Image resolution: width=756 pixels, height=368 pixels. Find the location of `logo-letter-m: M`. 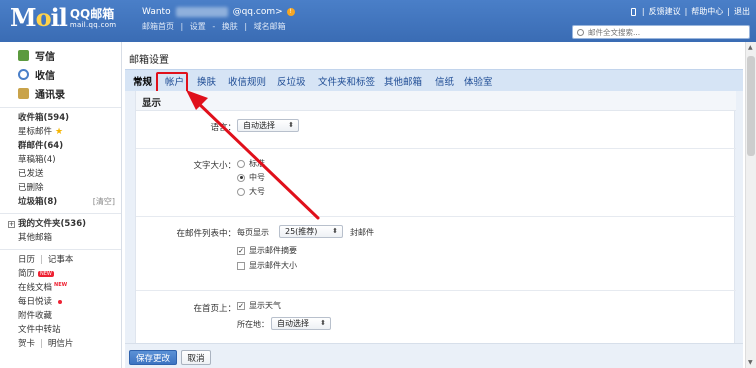

logo-letter-m: M is located at coordinates (23, 17).